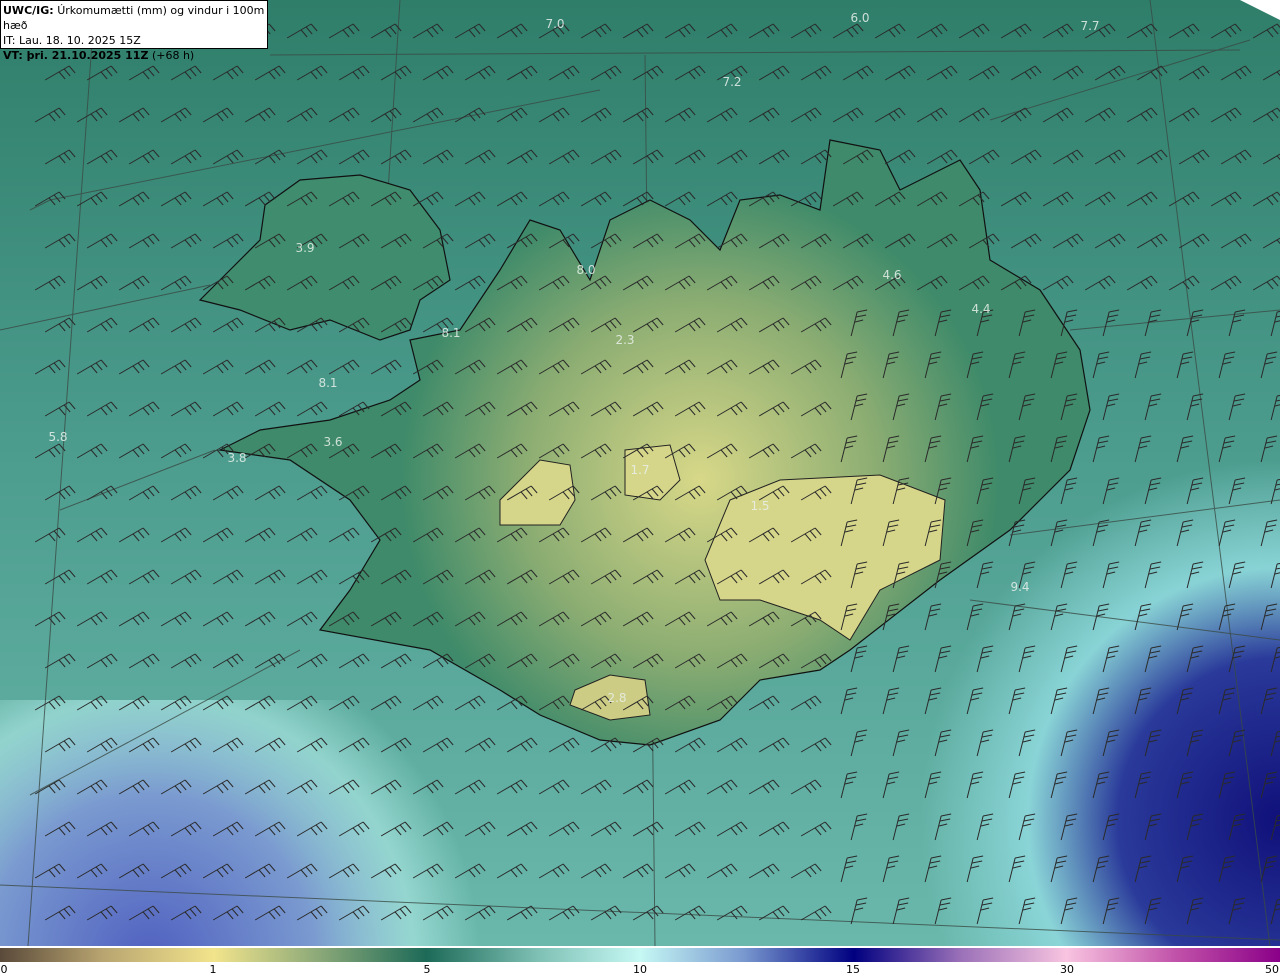 This screenshot has height=978, width=1280. Describe the element at coordinates (625, 340) in the screenshot. I see `value-label: 2.3` at that location.